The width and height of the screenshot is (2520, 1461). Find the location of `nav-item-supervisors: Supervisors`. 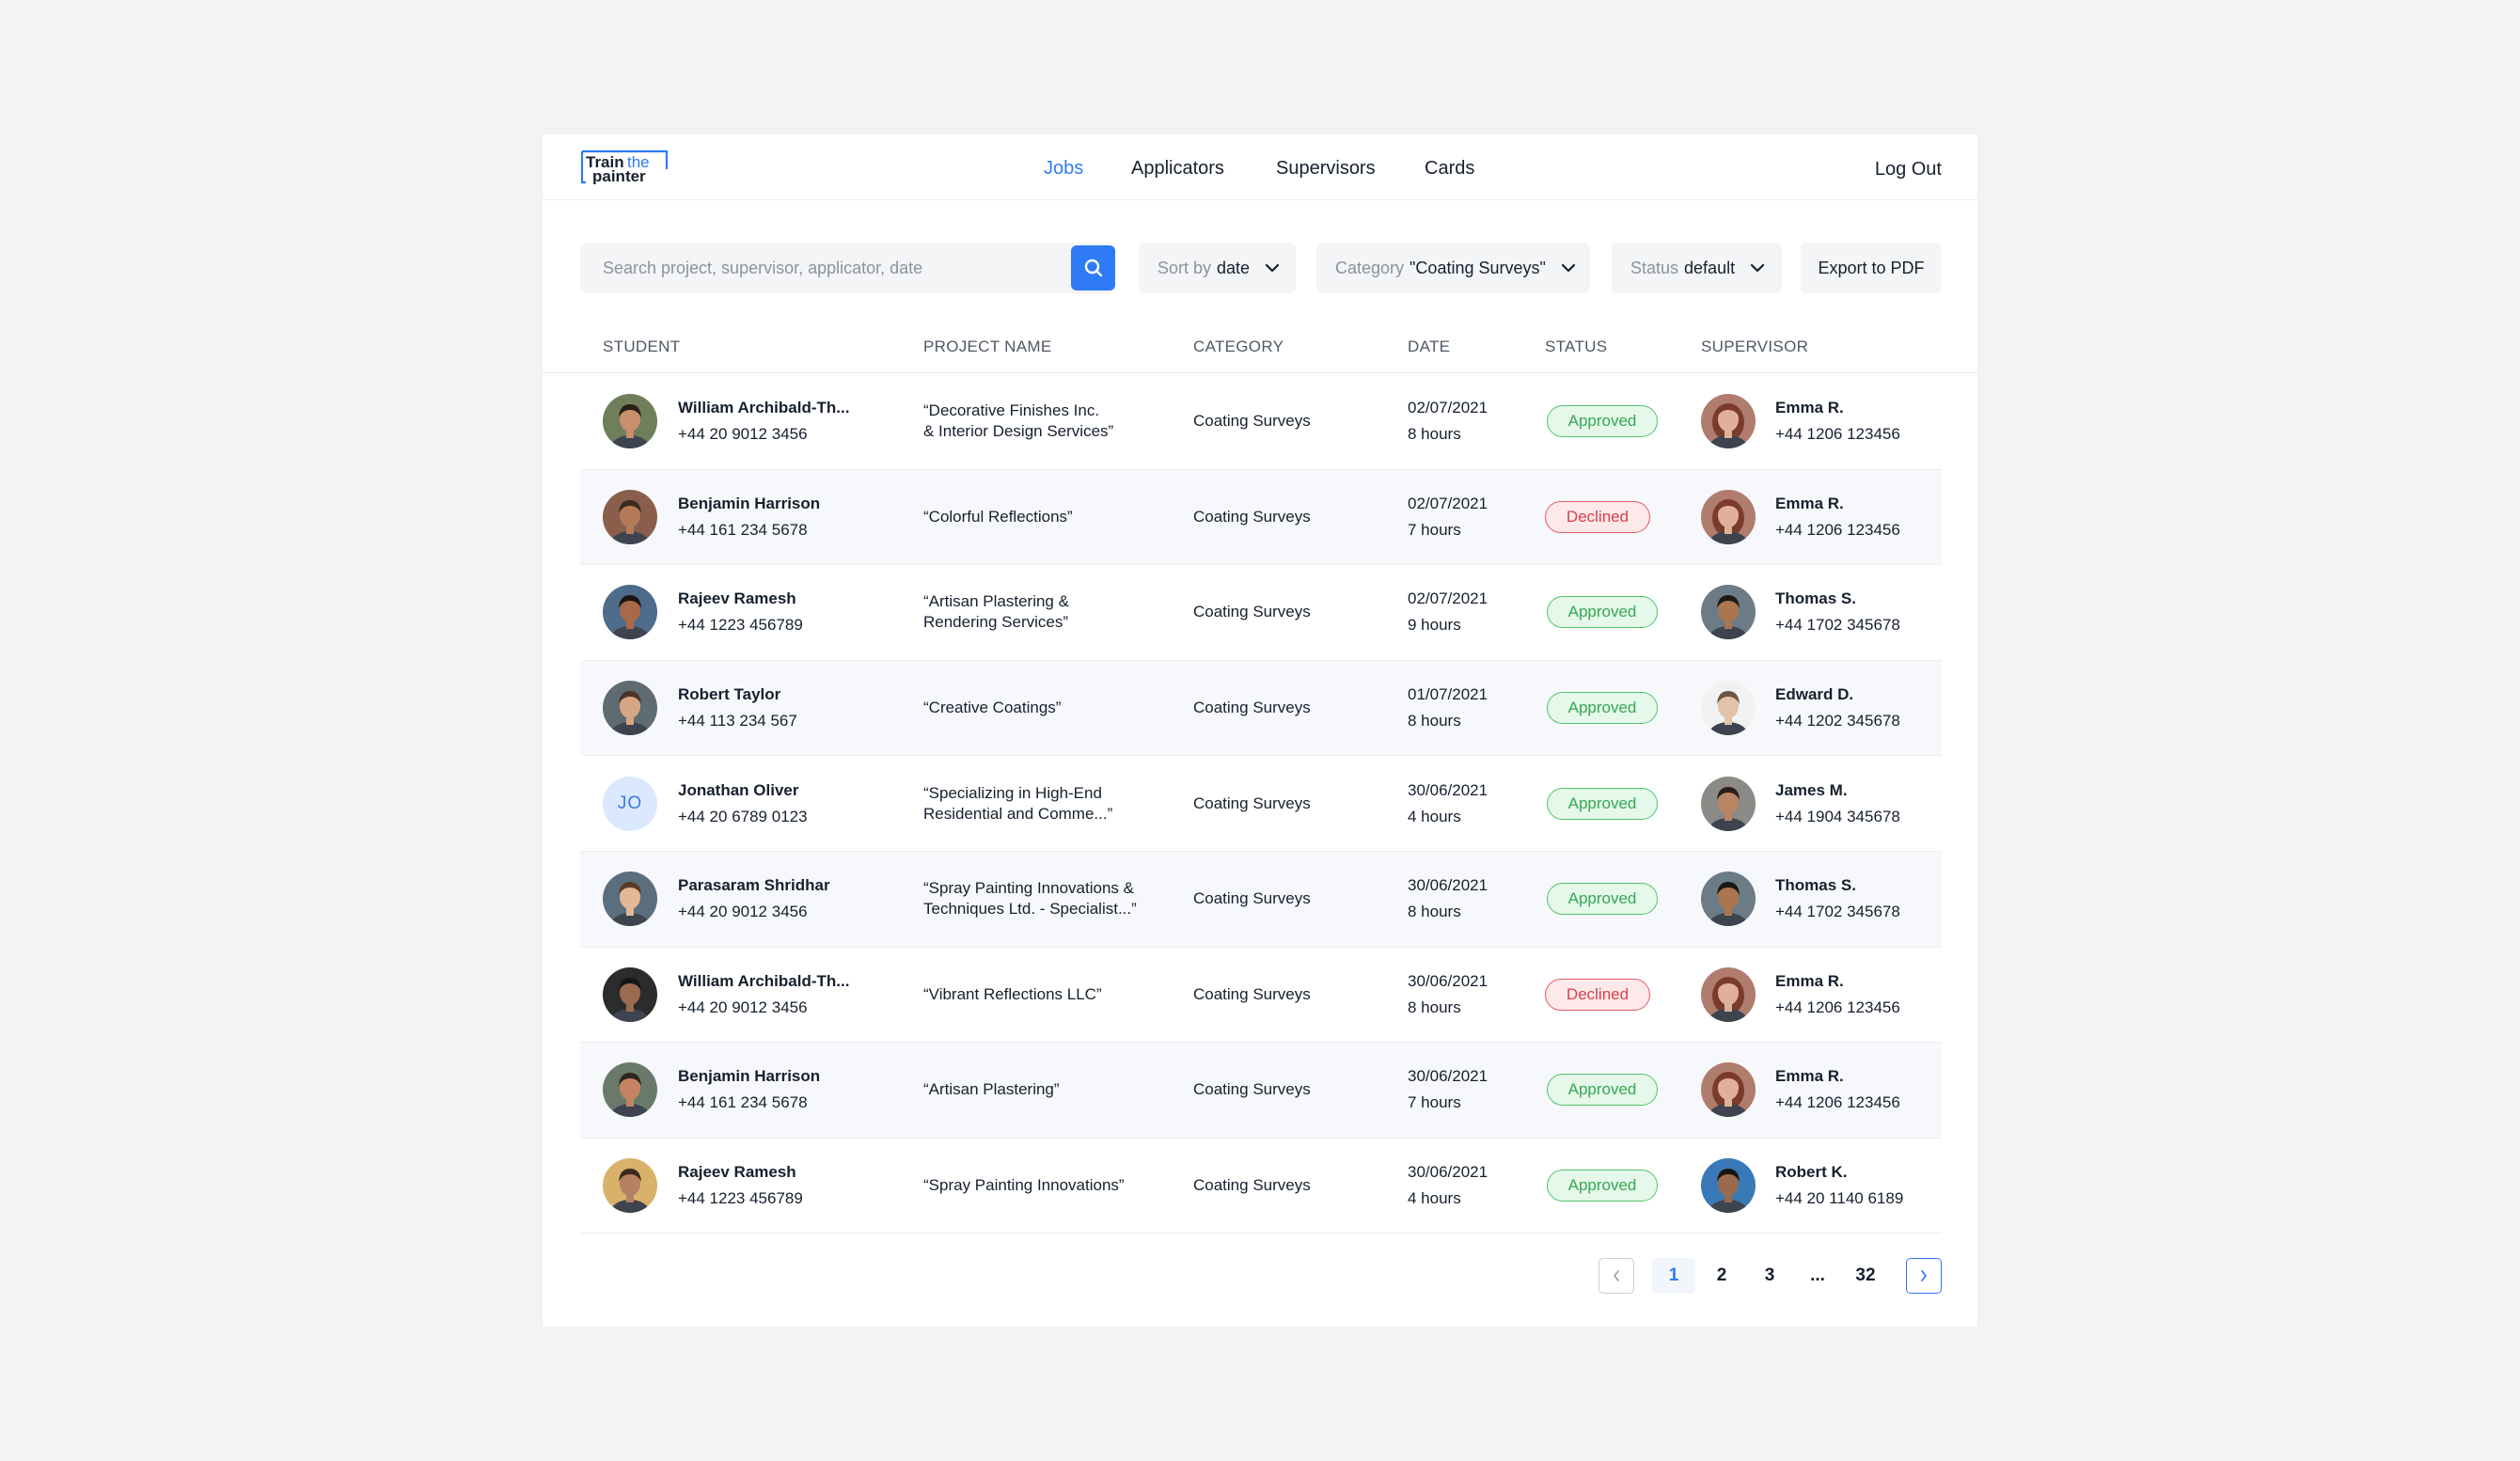

nav-item-supervisors: Supervisors is located at coordinates (1326, 168).